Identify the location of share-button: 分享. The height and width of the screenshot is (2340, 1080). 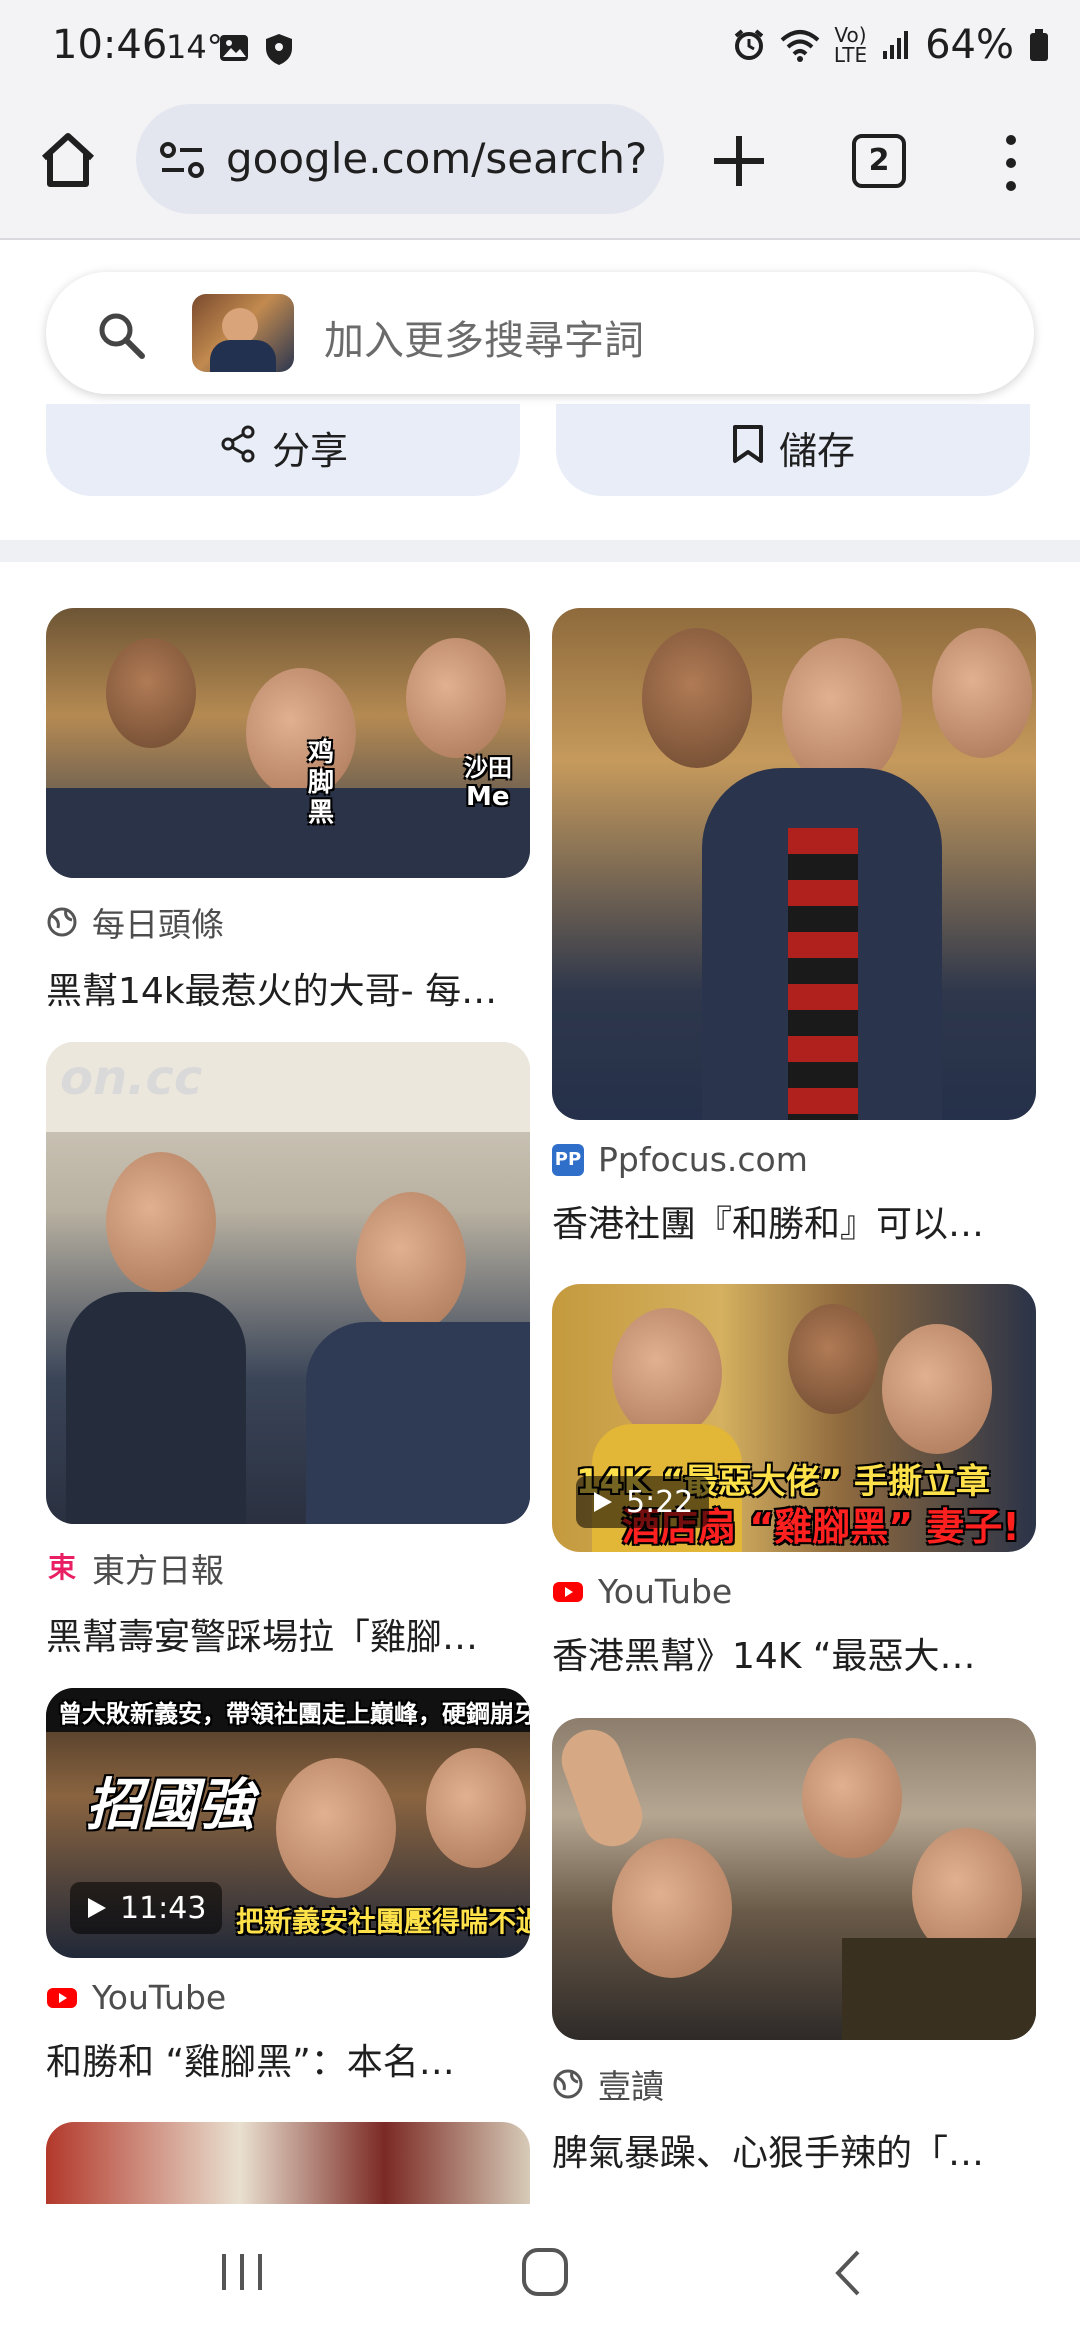
(283, 450).